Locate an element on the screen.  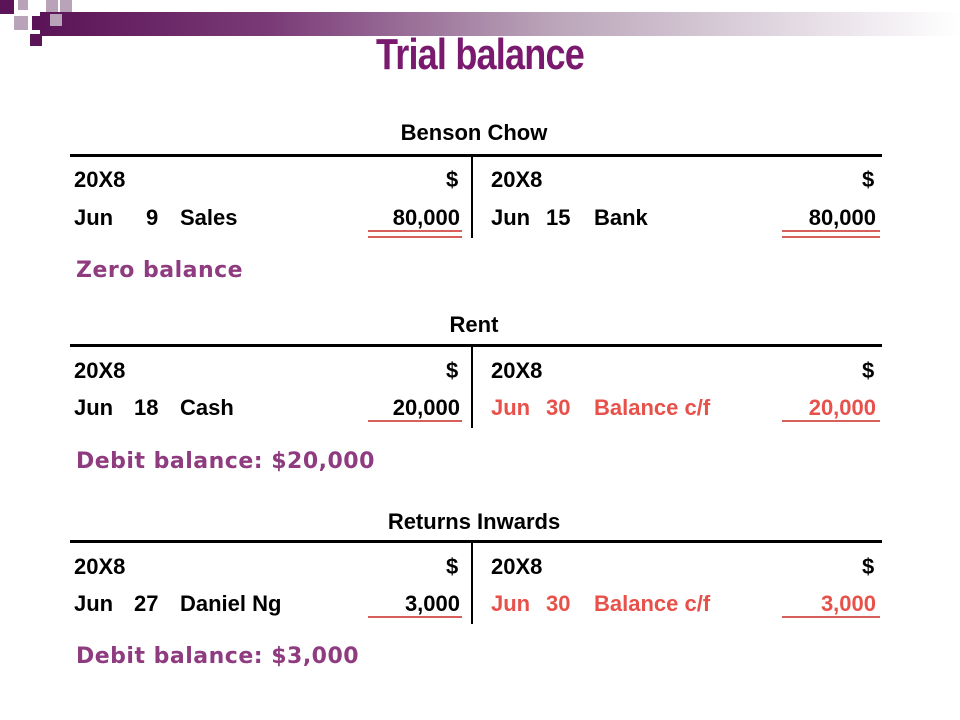
left-description: Daniel Ng is located at coordinates (231, 603).